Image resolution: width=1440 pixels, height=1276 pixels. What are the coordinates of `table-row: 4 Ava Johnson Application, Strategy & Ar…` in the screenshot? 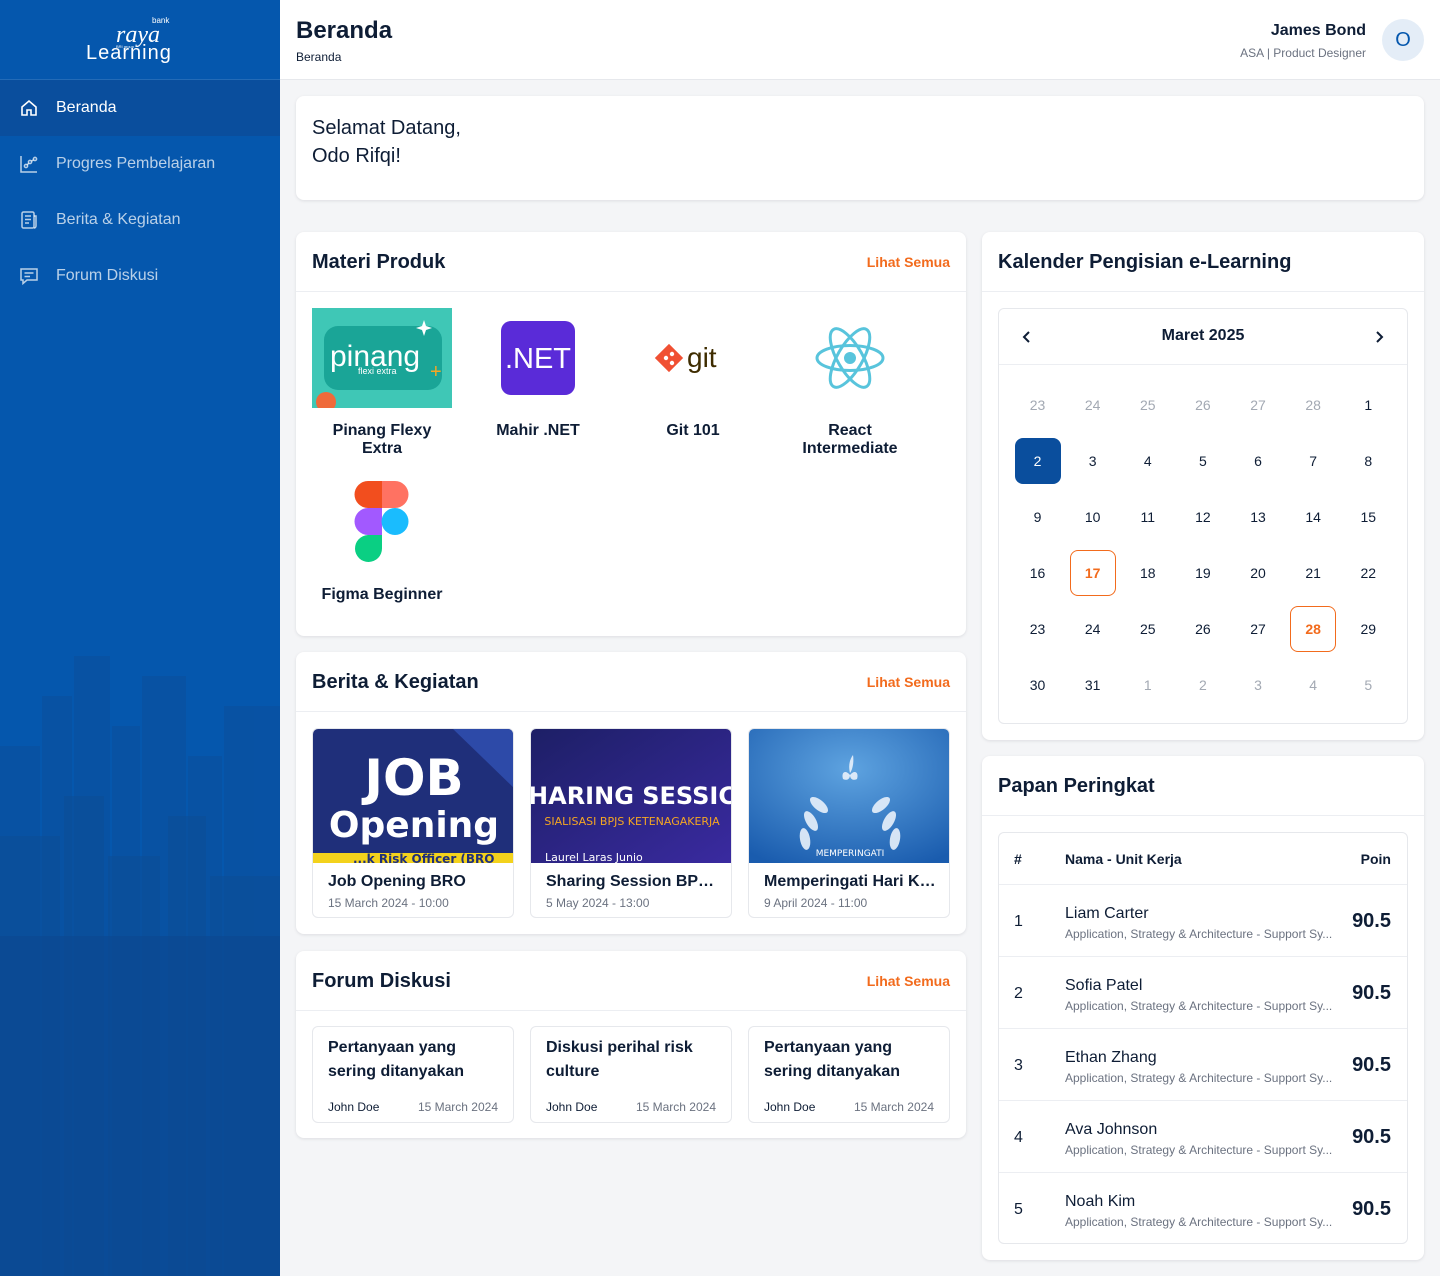 It's located at (1203, 1137).